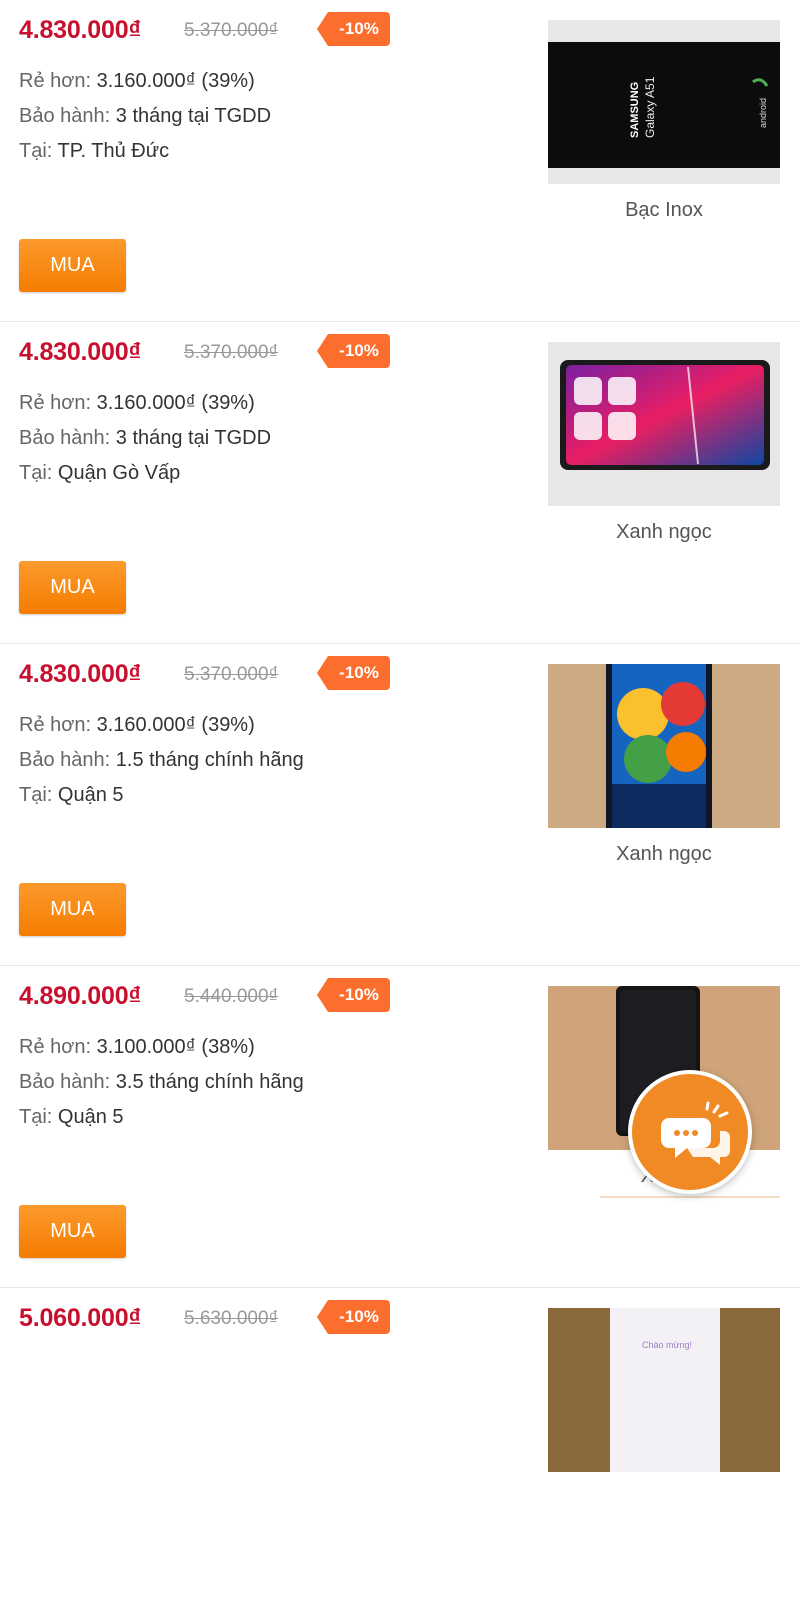 This screenshot has height=1610, width=800. I want to click on warranty-row: Bảo hành: 1.5 tháng chính hãng, so click(161, 760).